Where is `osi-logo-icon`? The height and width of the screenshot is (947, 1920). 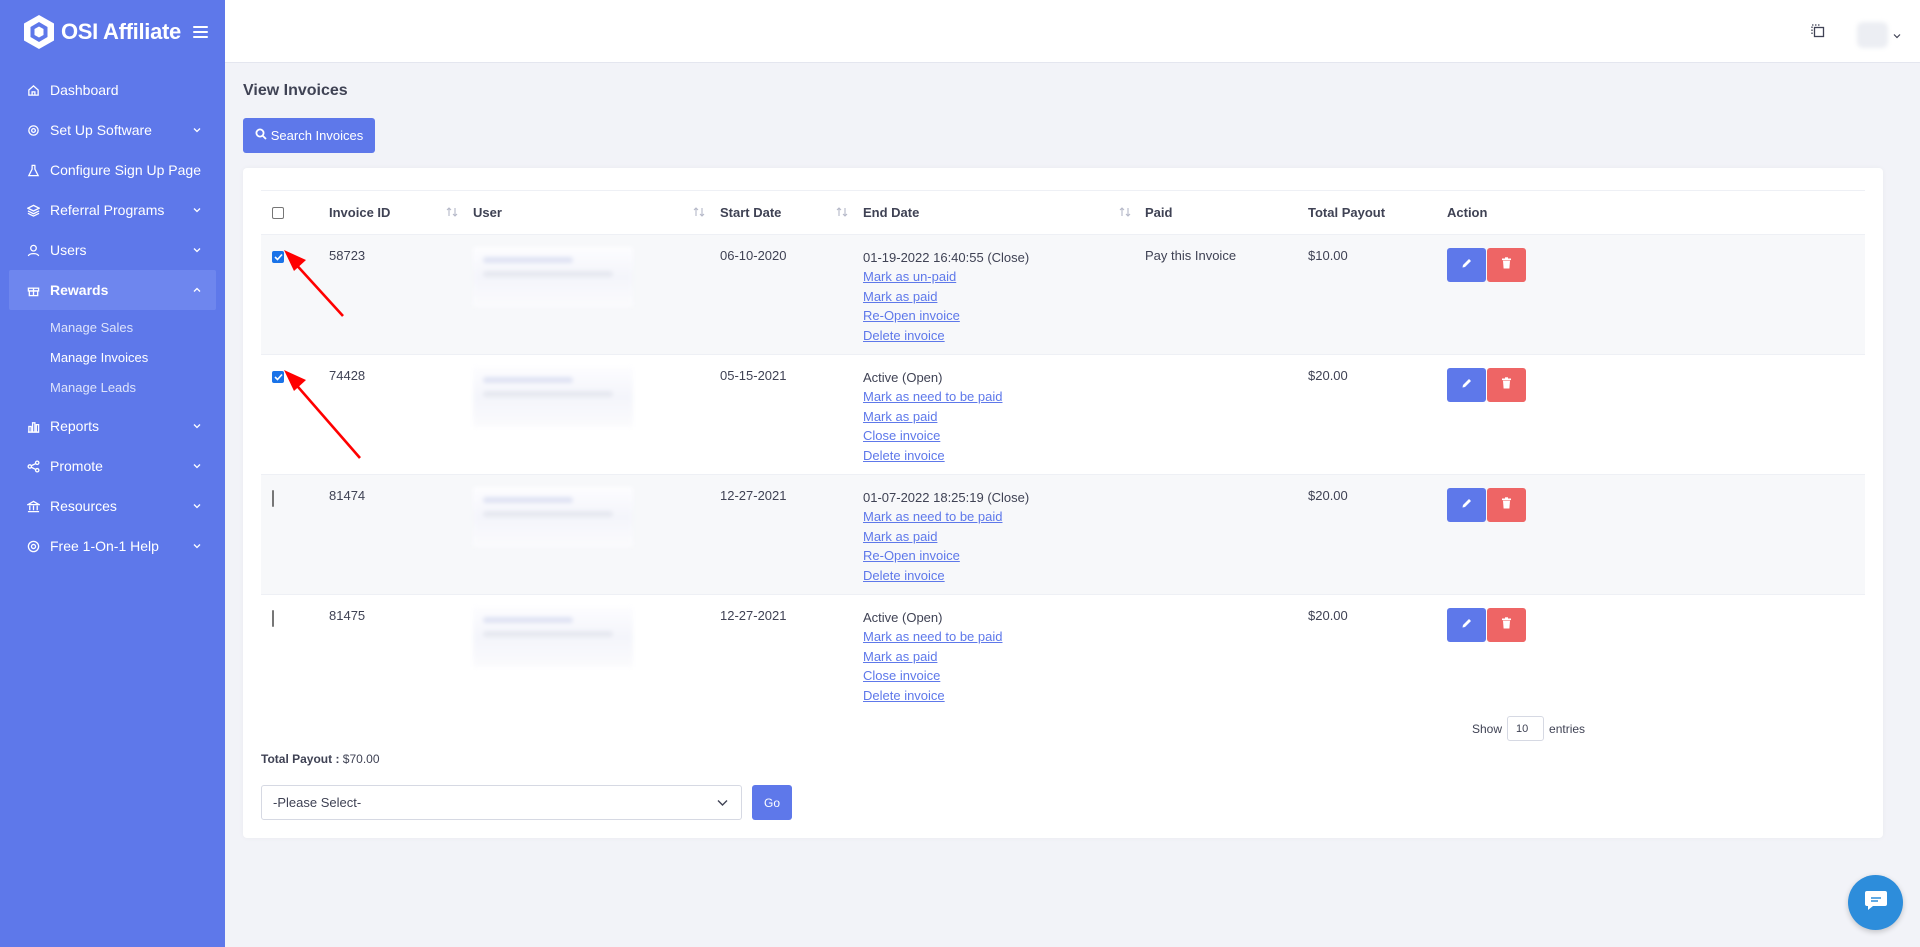
osi-logo-icon is located at coordinates (39, 32).